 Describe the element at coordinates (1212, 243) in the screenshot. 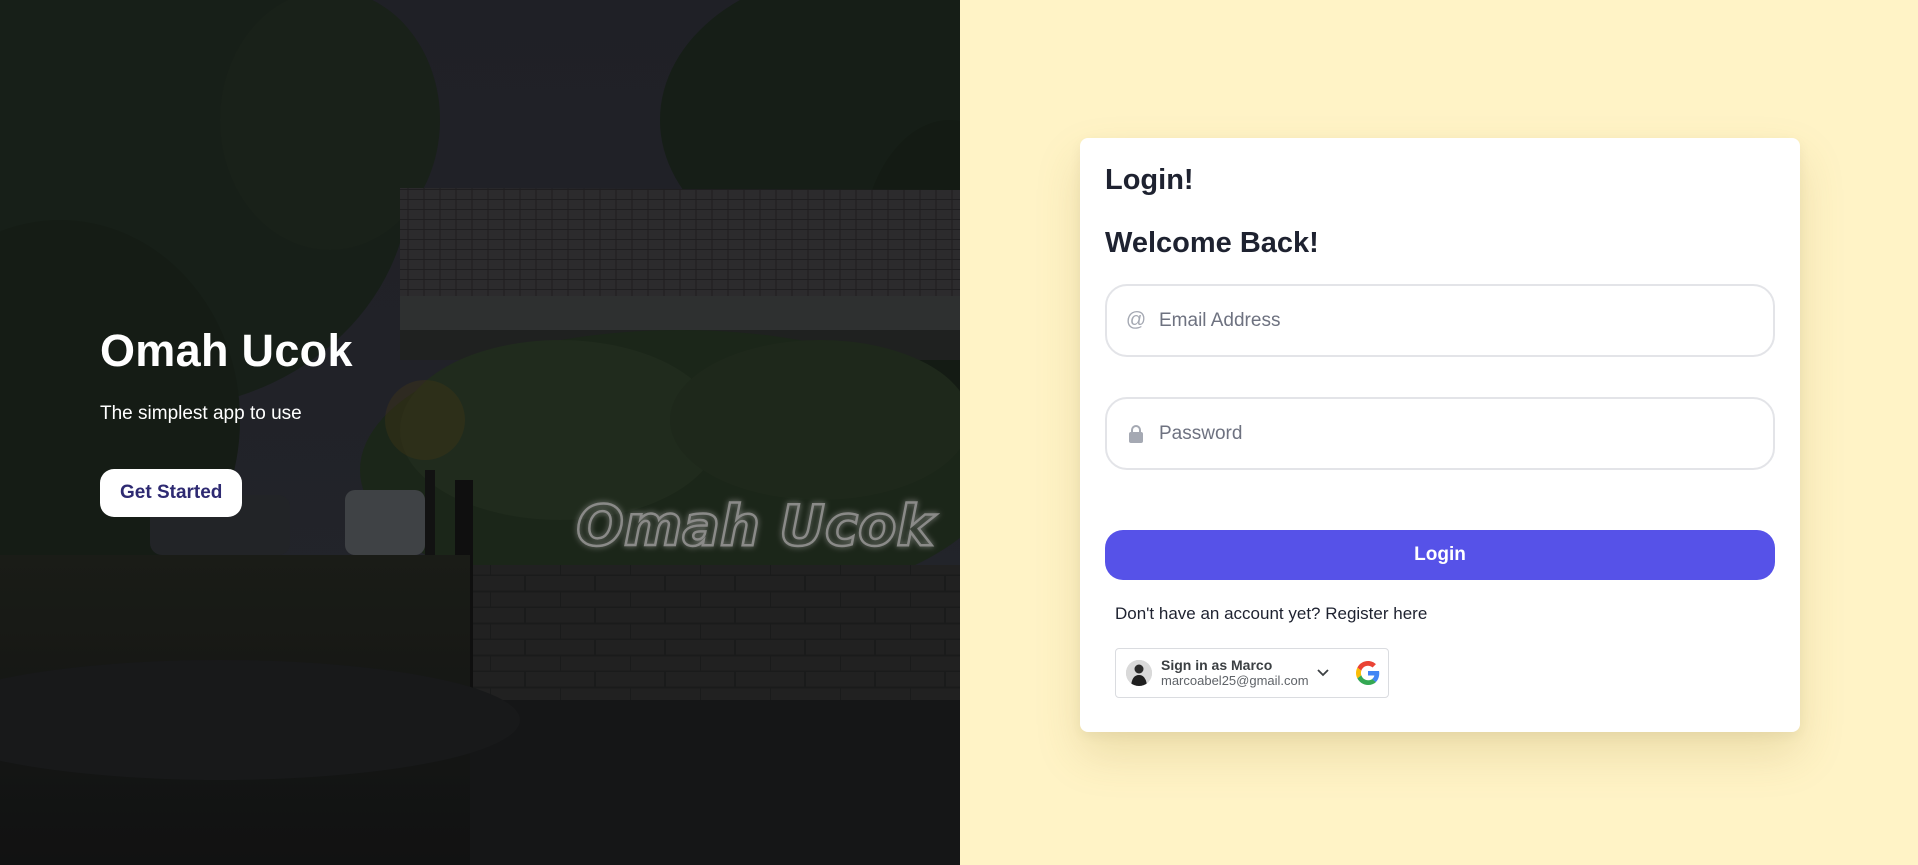

I see `welcome-heading: Welcome Back!` at that location.